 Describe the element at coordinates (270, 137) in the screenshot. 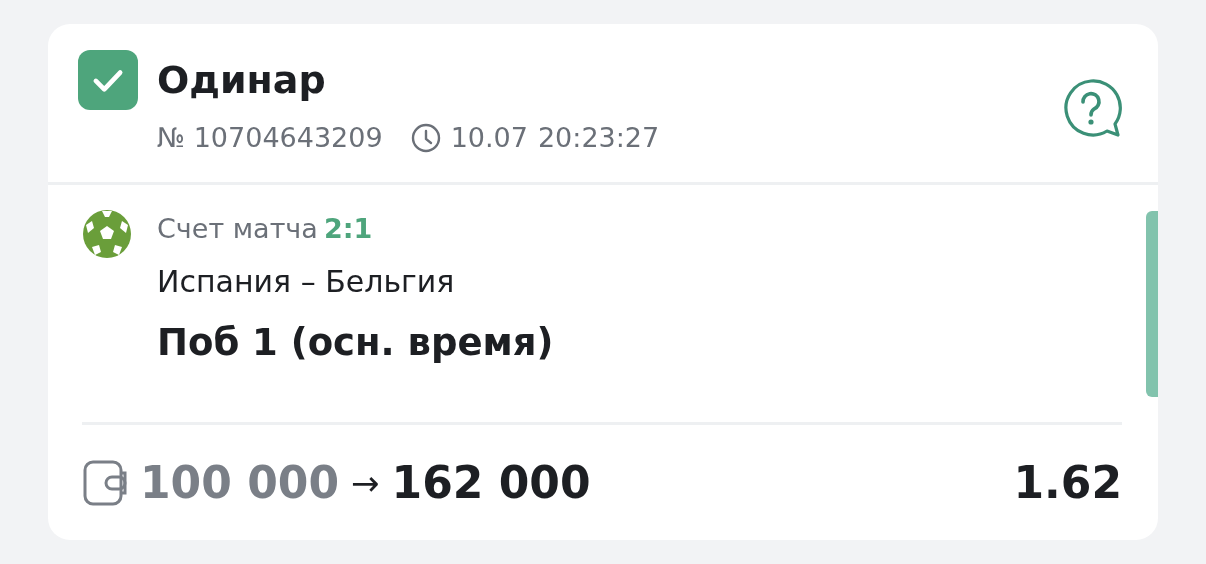

I see `bet-number: № 10704643209` at that location.